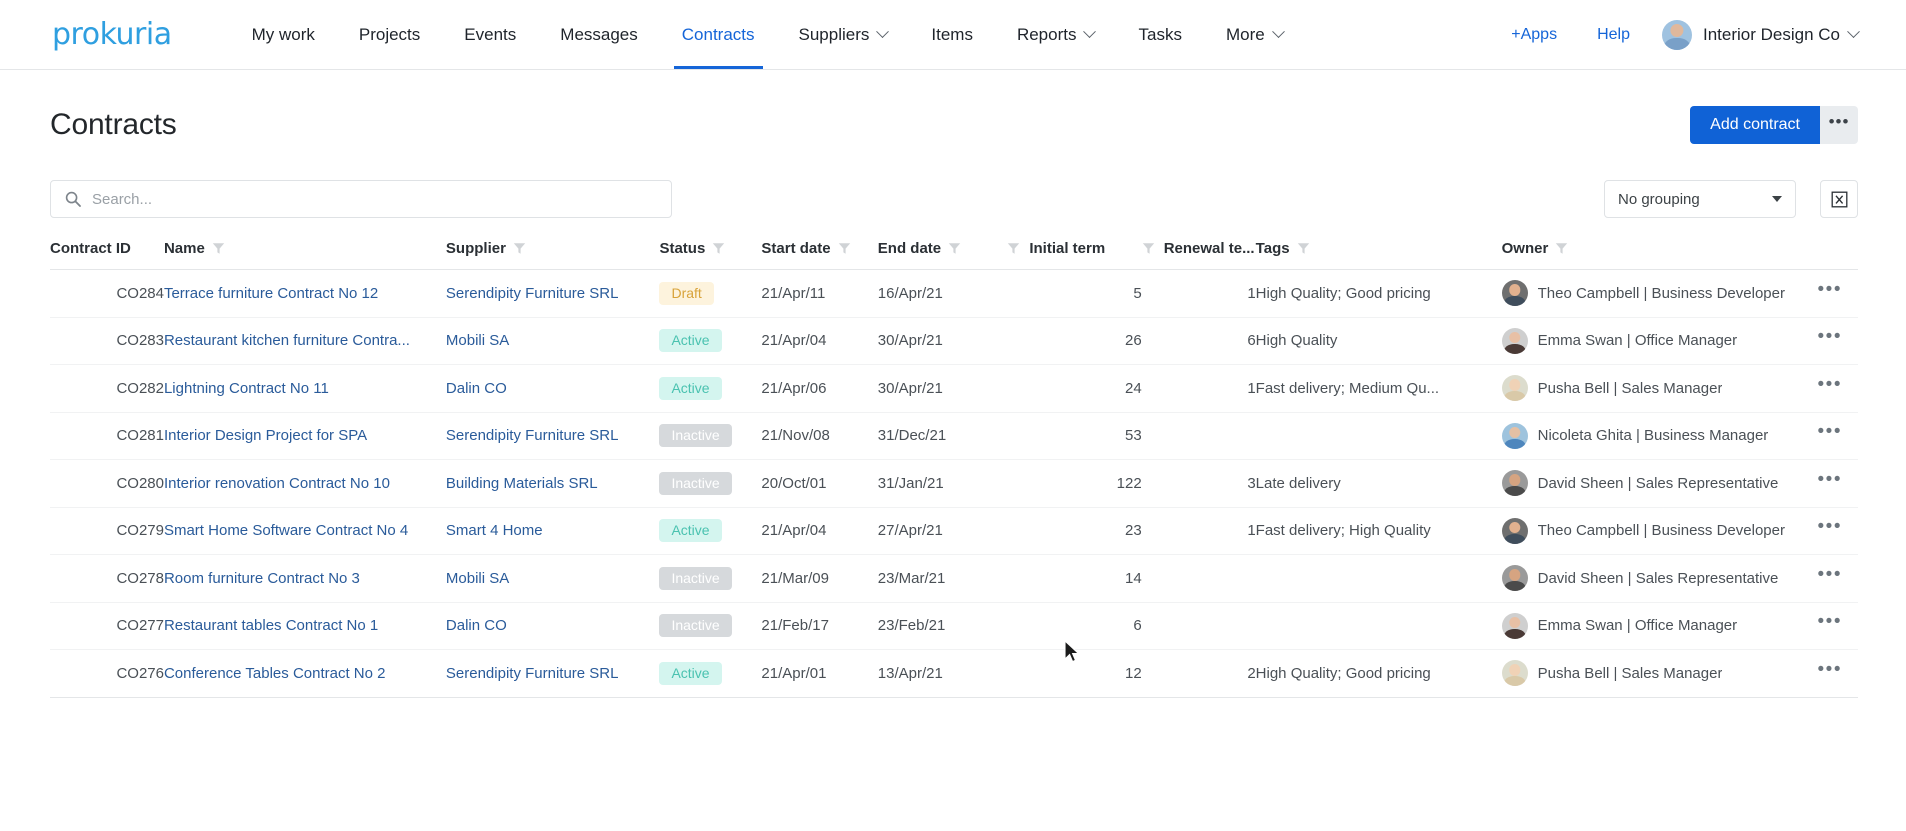 The image size is (1906, 831). Describe the element at coordinates (1198, 436) in the screenshot. I see `cell-renewal-term` at that location.